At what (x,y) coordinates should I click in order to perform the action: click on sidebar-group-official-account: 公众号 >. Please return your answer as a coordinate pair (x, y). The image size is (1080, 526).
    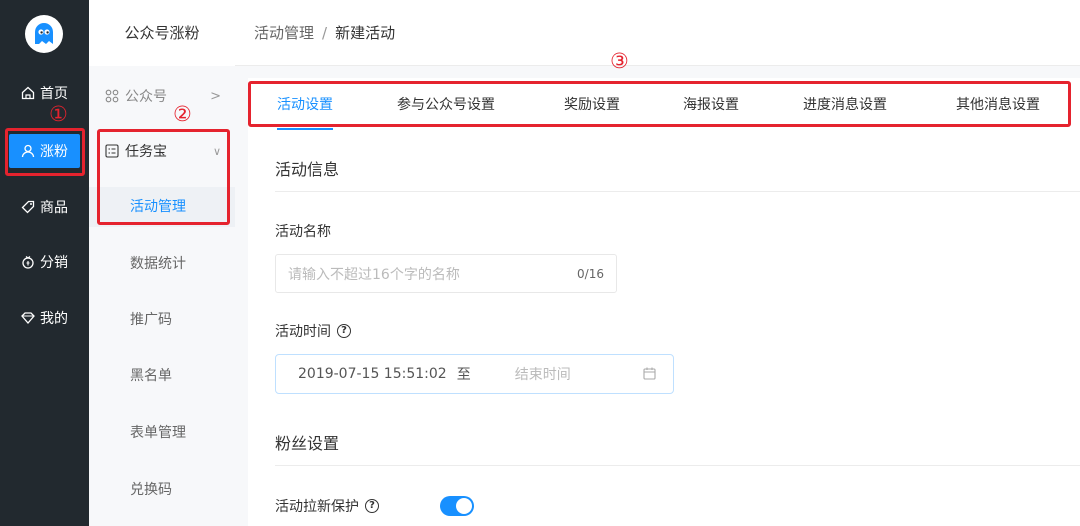
    Looking at the image, I should click on (162, 96).